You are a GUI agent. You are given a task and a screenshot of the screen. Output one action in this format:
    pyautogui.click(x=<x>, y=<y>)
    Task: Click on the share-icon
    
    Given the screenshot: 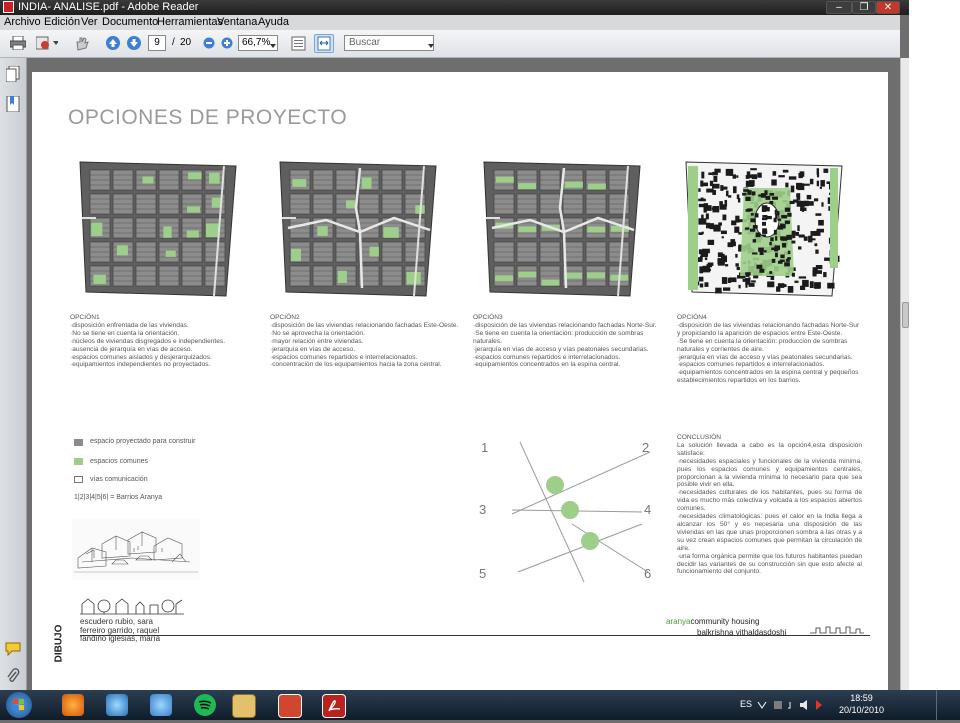 What is the action you would take?
    pyautogui.click(x=47, y=43)
    